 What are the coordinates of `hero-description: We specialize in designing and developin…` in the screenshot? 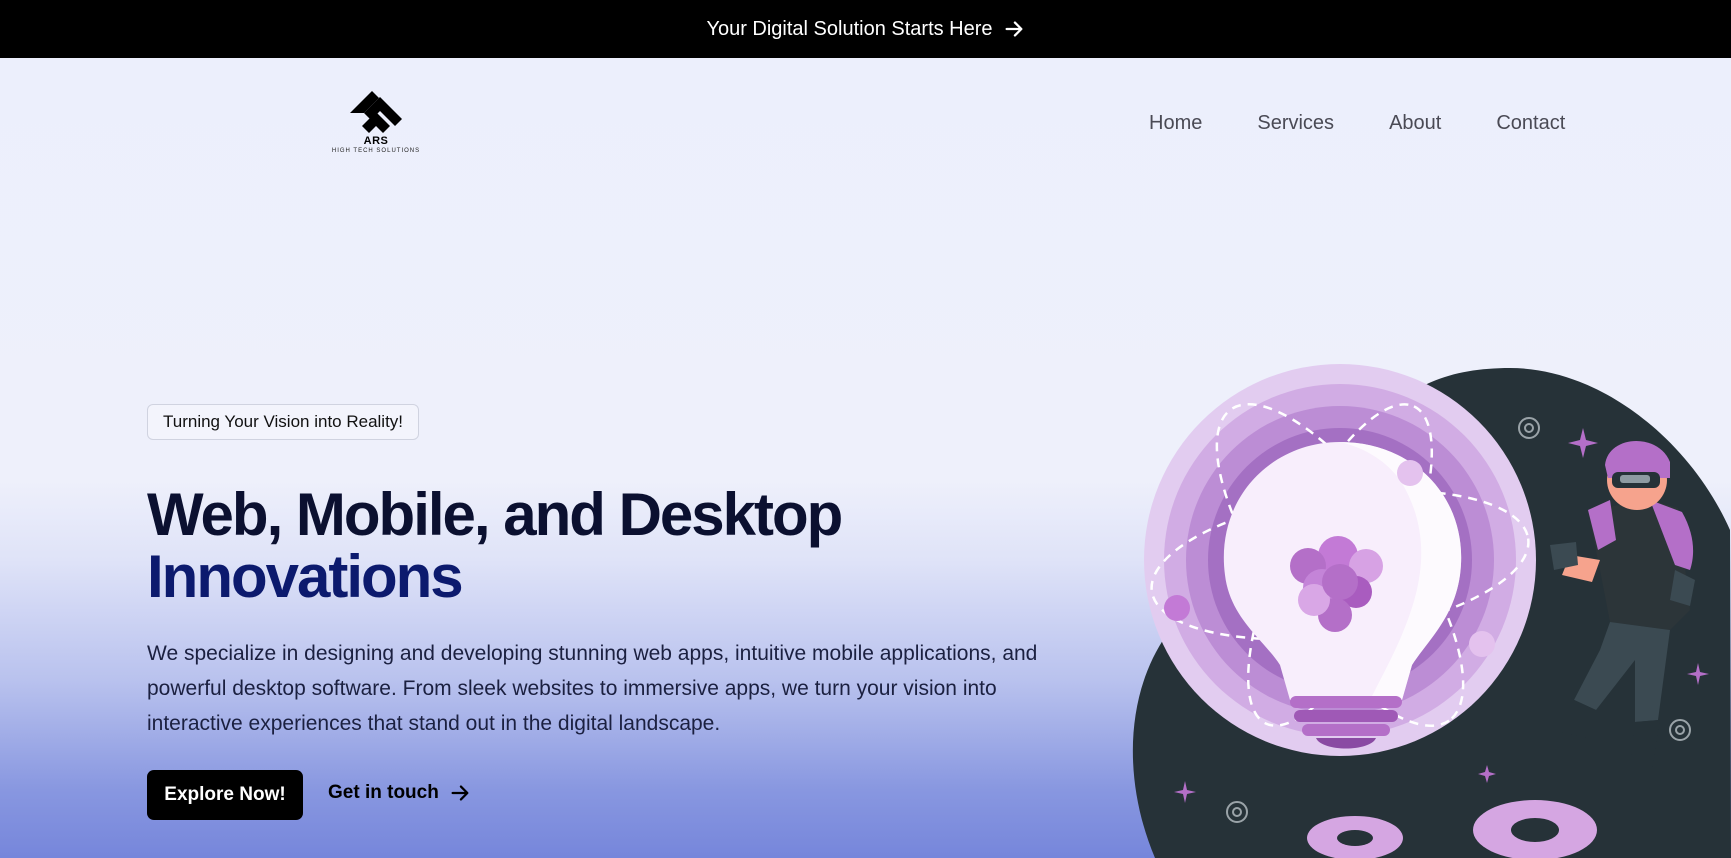 It's located at (592, 688).